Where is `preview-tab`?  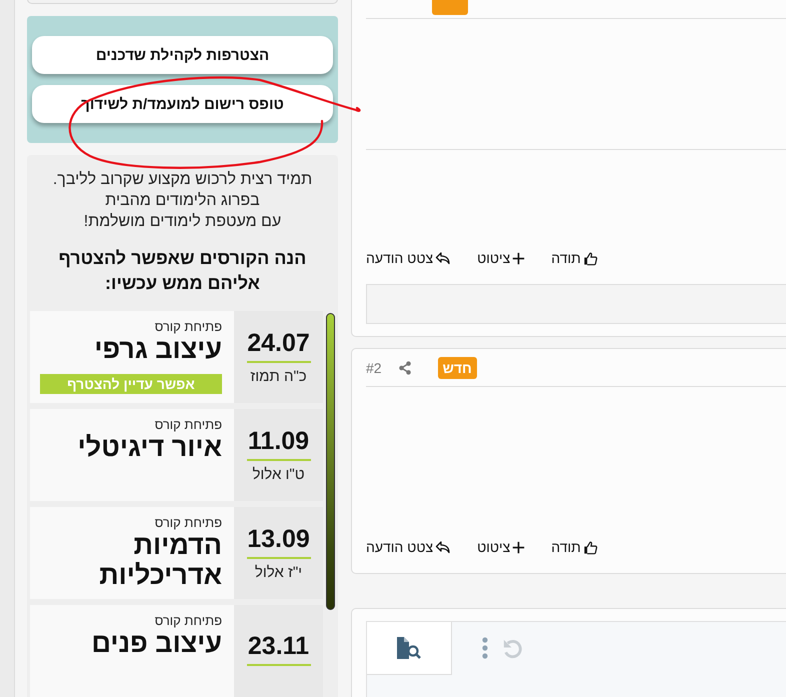 preview-tab is located at coordinates (409, 648).